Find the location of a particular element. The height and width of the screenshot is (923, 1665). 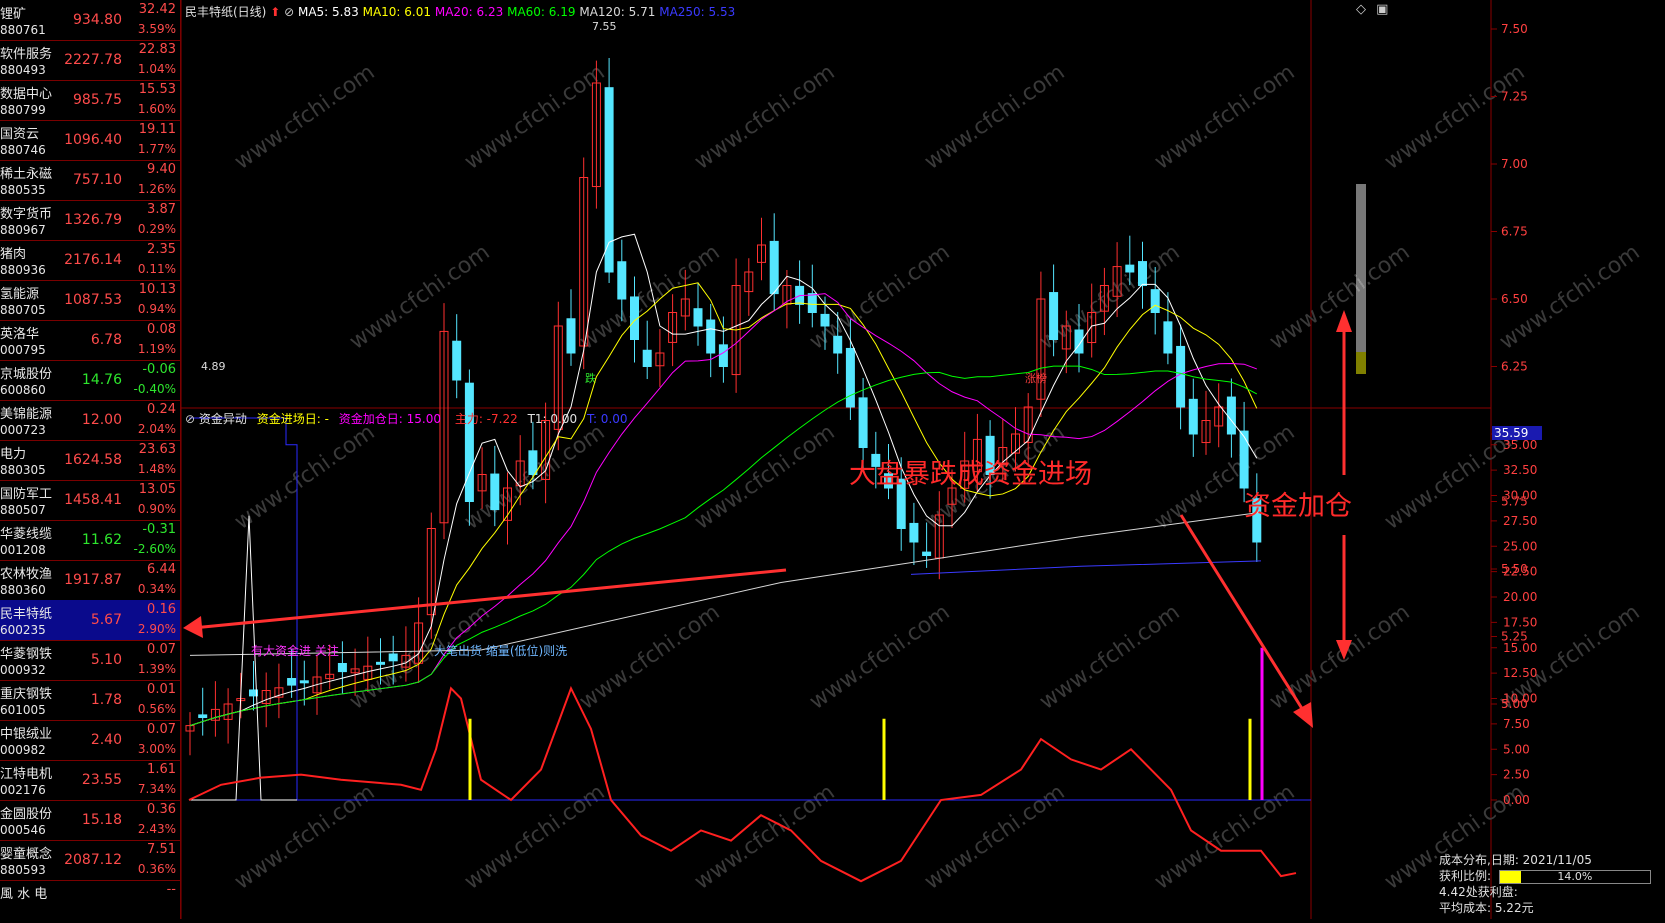

stock-code: 880967 is located at coordinates (23, 230).